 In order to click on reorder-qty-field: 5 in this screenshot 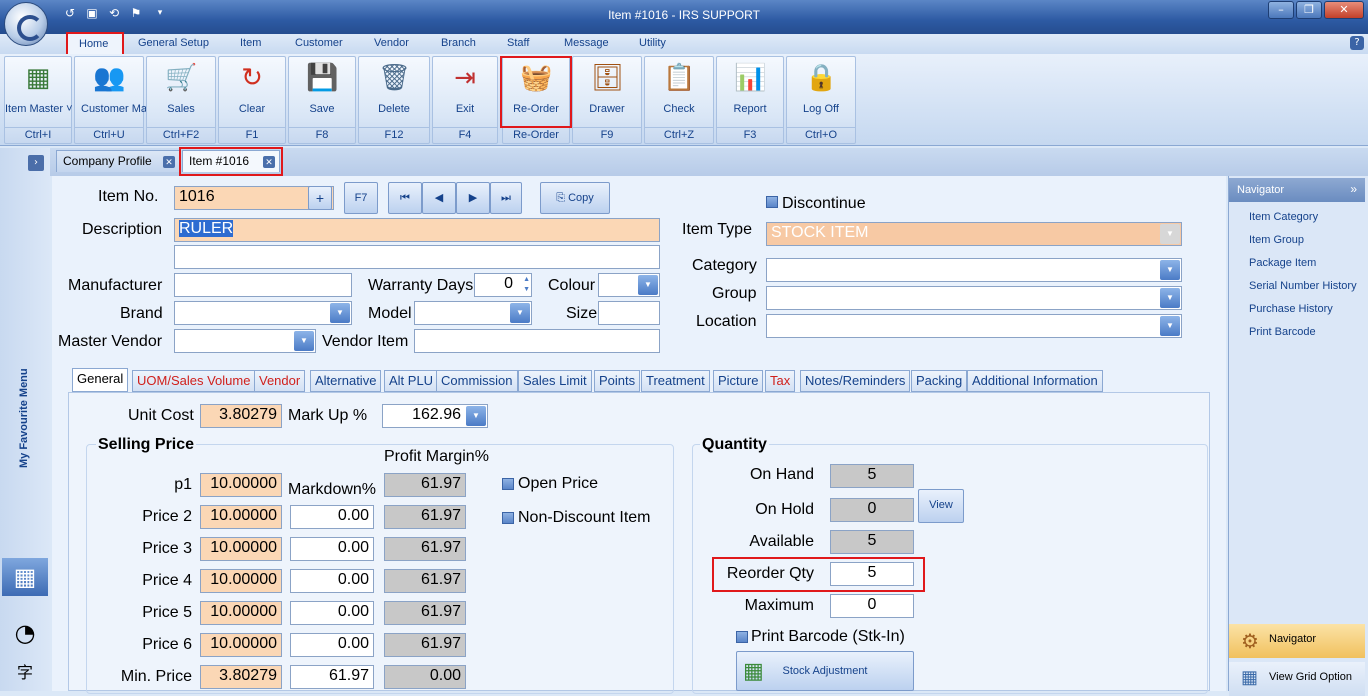, I will do `click(872, 574)`.